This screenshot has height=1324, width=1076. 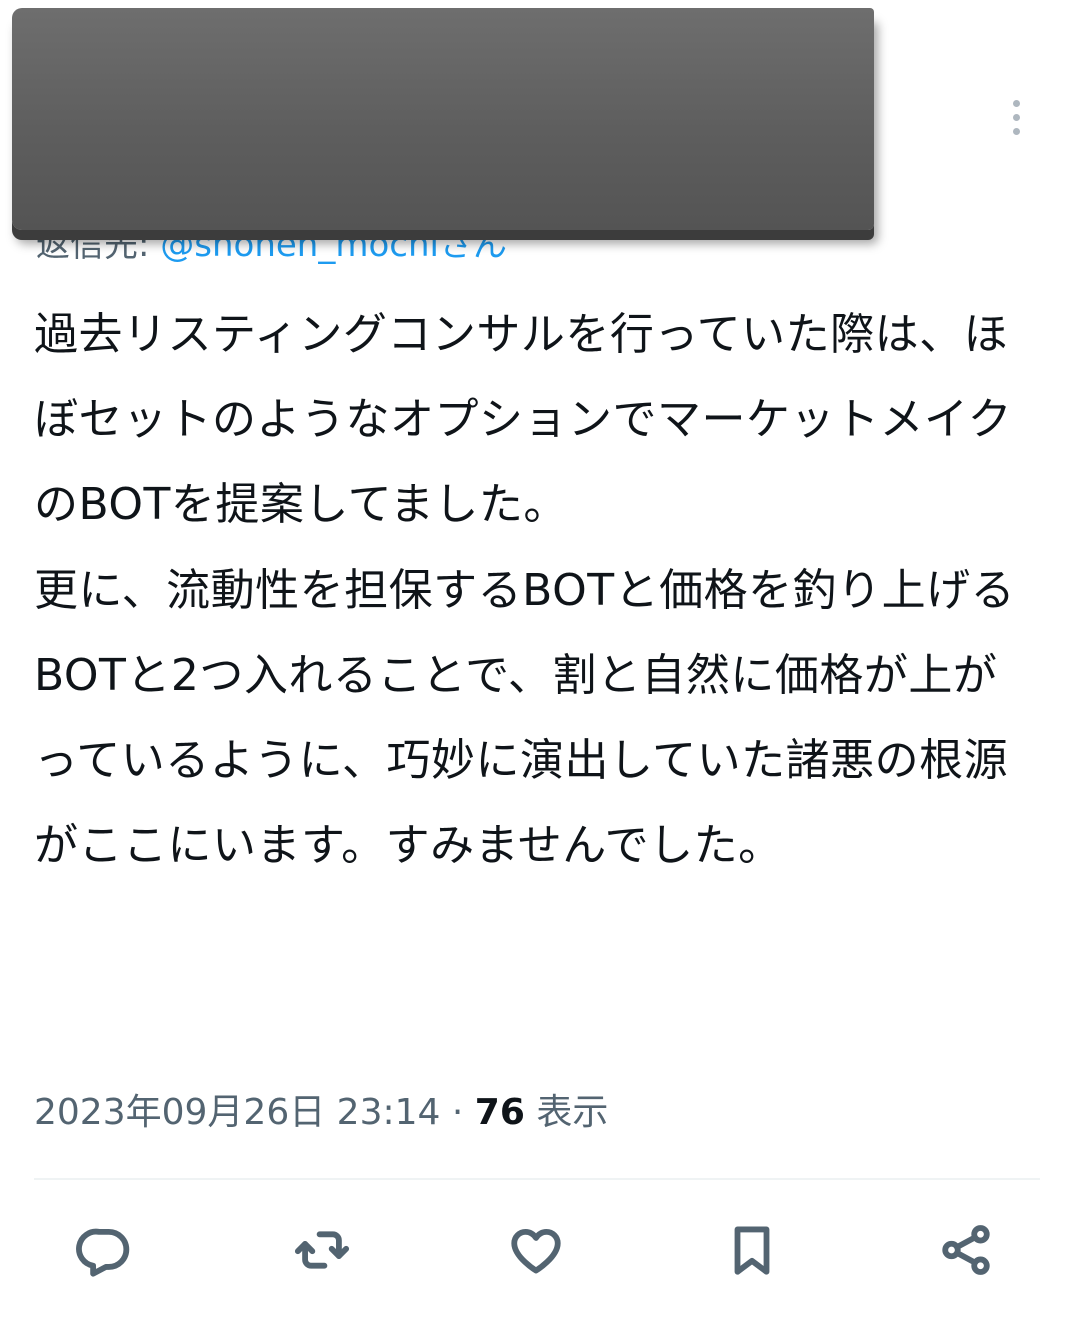 I want to click on tweet-meta: 2023年09月26日 23:14 · 76 表示, so click(x=321, y=1113).